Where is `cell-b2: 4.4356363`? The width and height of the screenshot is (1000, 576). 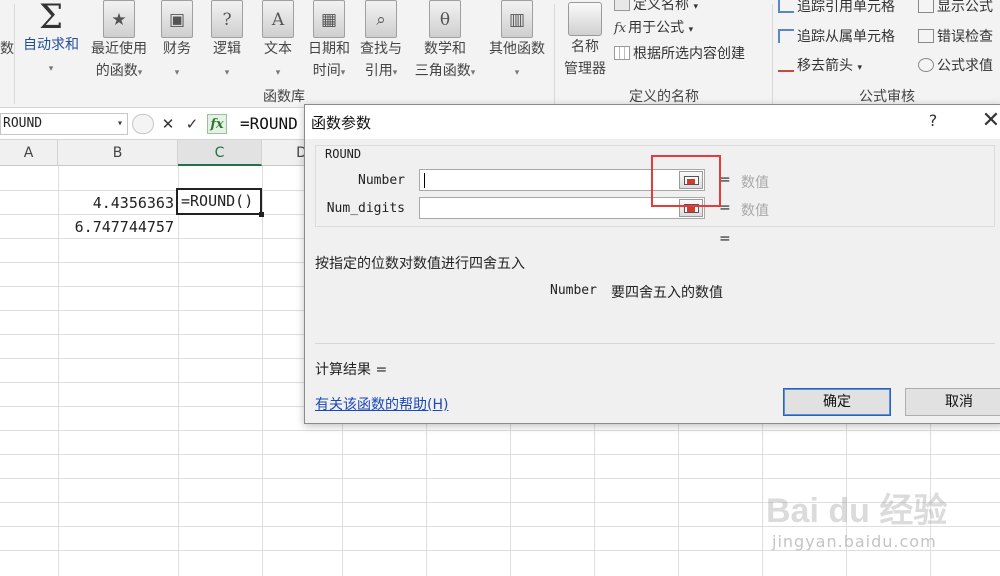
cell-b2: 4.4356363 is located at coordinates (116, 203).